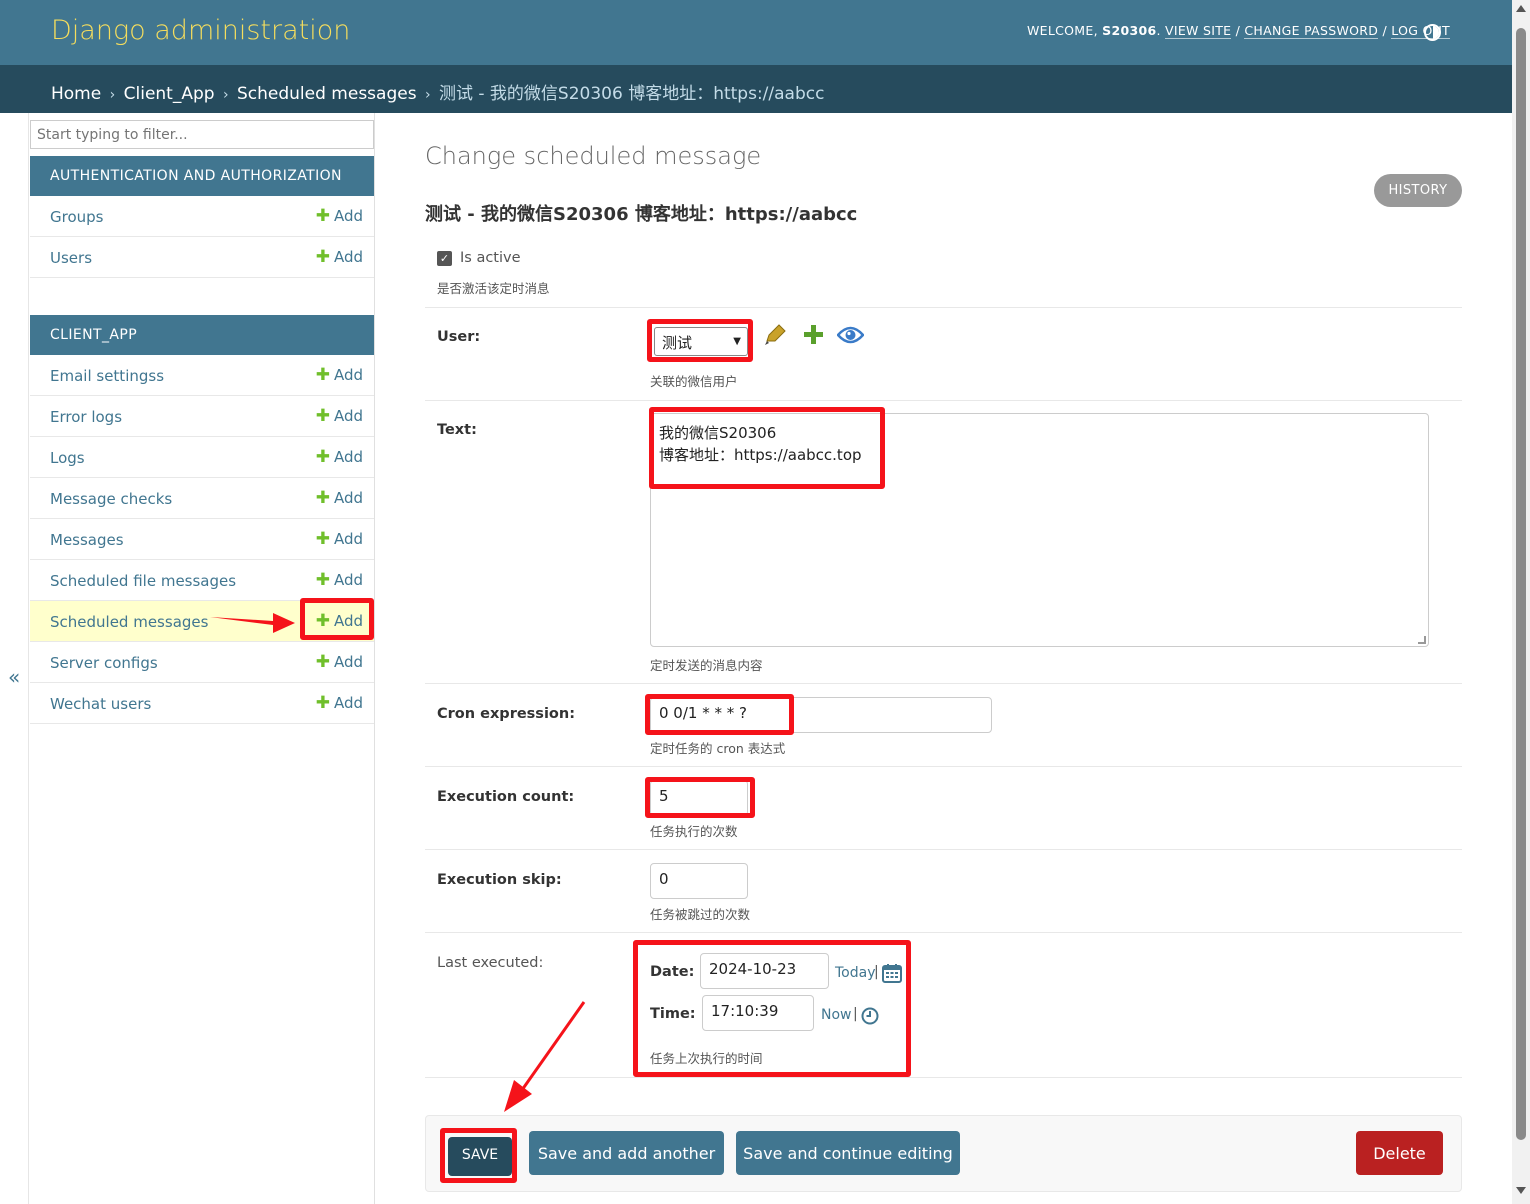  I want to click on site-branding: Django administration, so click(200, 30).